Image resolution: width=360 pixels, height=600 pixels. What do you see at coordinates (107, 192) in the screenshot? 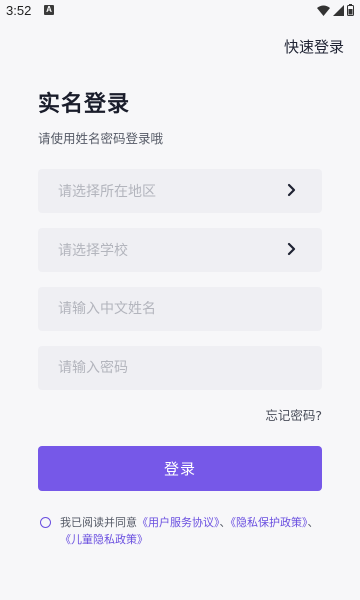
I see `region-select-placeholder: 请选择所在地区` at bounding box center [107, 192].